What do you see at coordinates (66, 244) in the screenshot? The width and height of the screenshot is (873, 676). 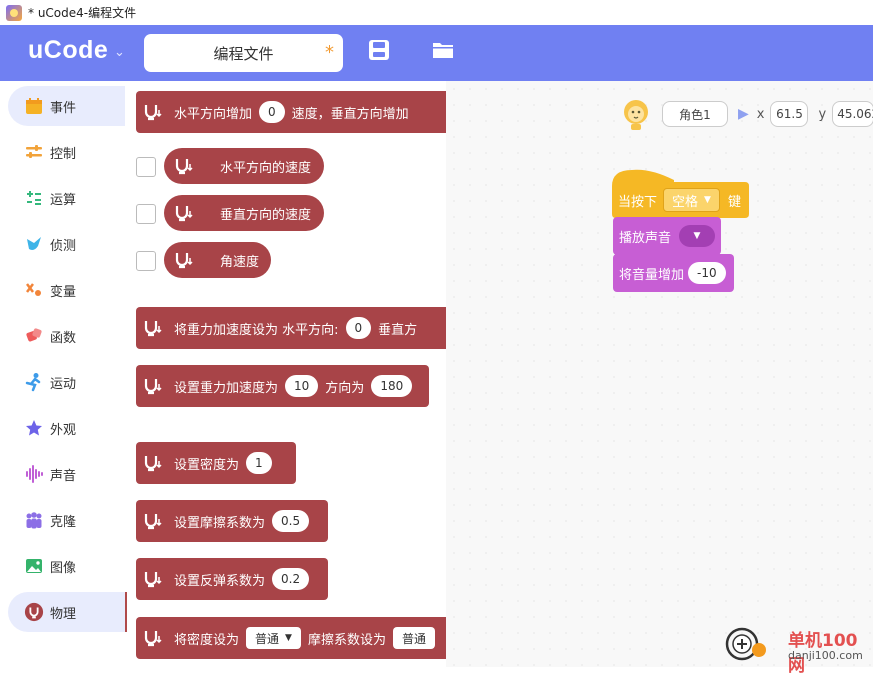 I see `sidebar-item-sensing: 侦测` at bounding box center [66, 244].